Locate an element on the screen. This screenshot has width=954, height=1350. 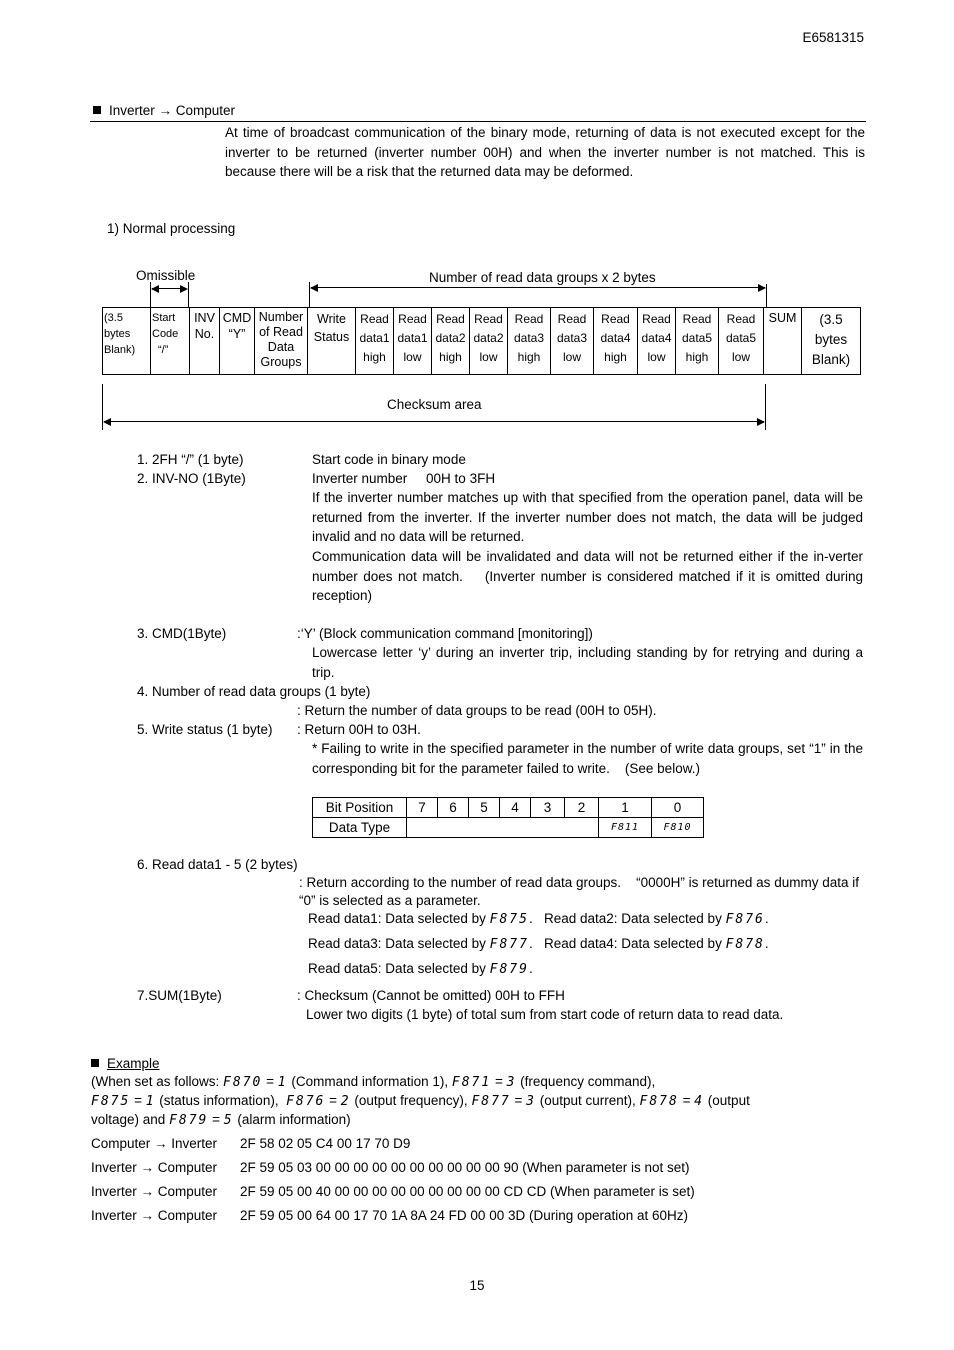
item-6-label: 6. Read data1 - 5 (2 bytes) is located at coordinates (217, 864).